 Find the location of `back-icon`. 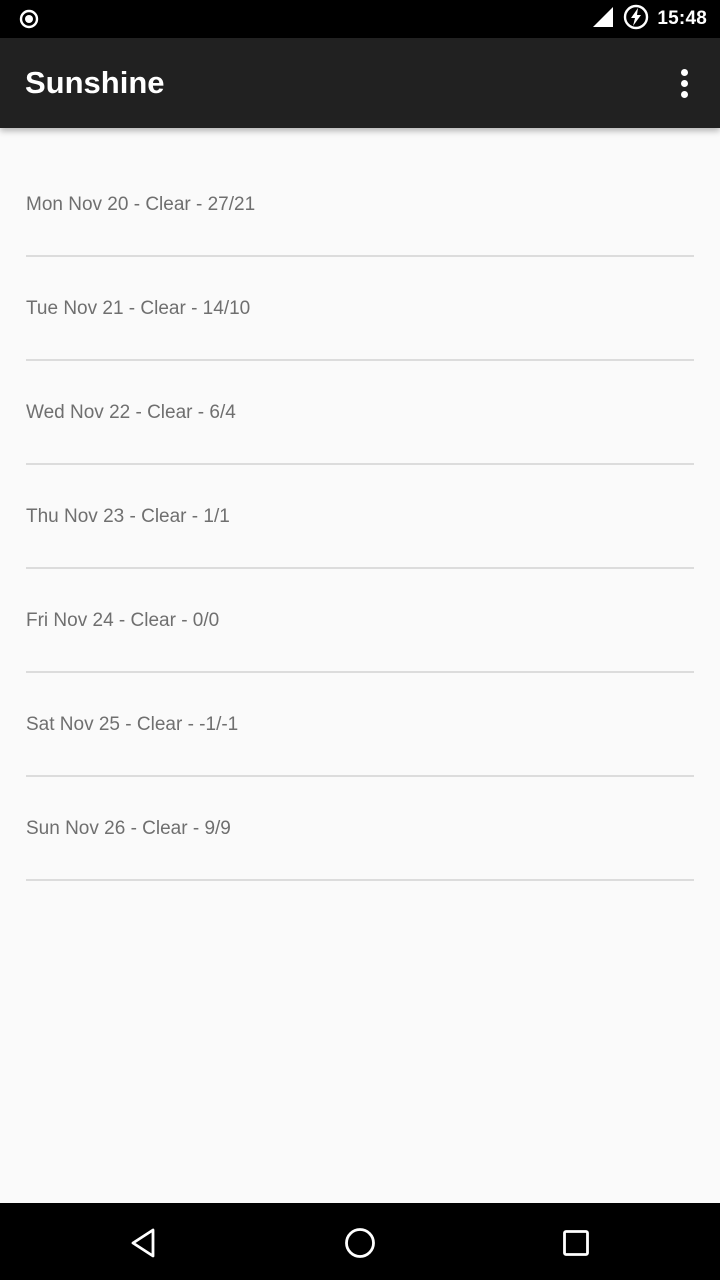

back-icon is located at coordinates (144, 1243).